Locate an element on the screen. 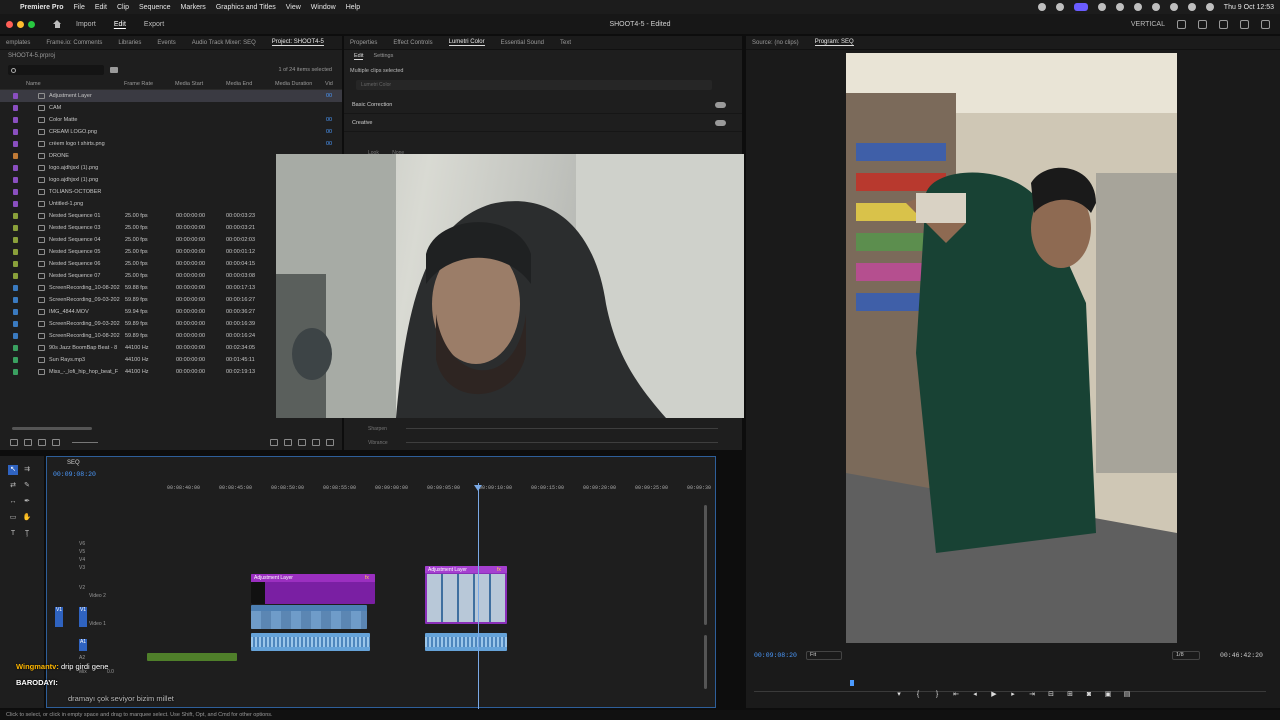 This screenshot has height=720, width=1280. volume-icon is located at coordinates (1137, 7).